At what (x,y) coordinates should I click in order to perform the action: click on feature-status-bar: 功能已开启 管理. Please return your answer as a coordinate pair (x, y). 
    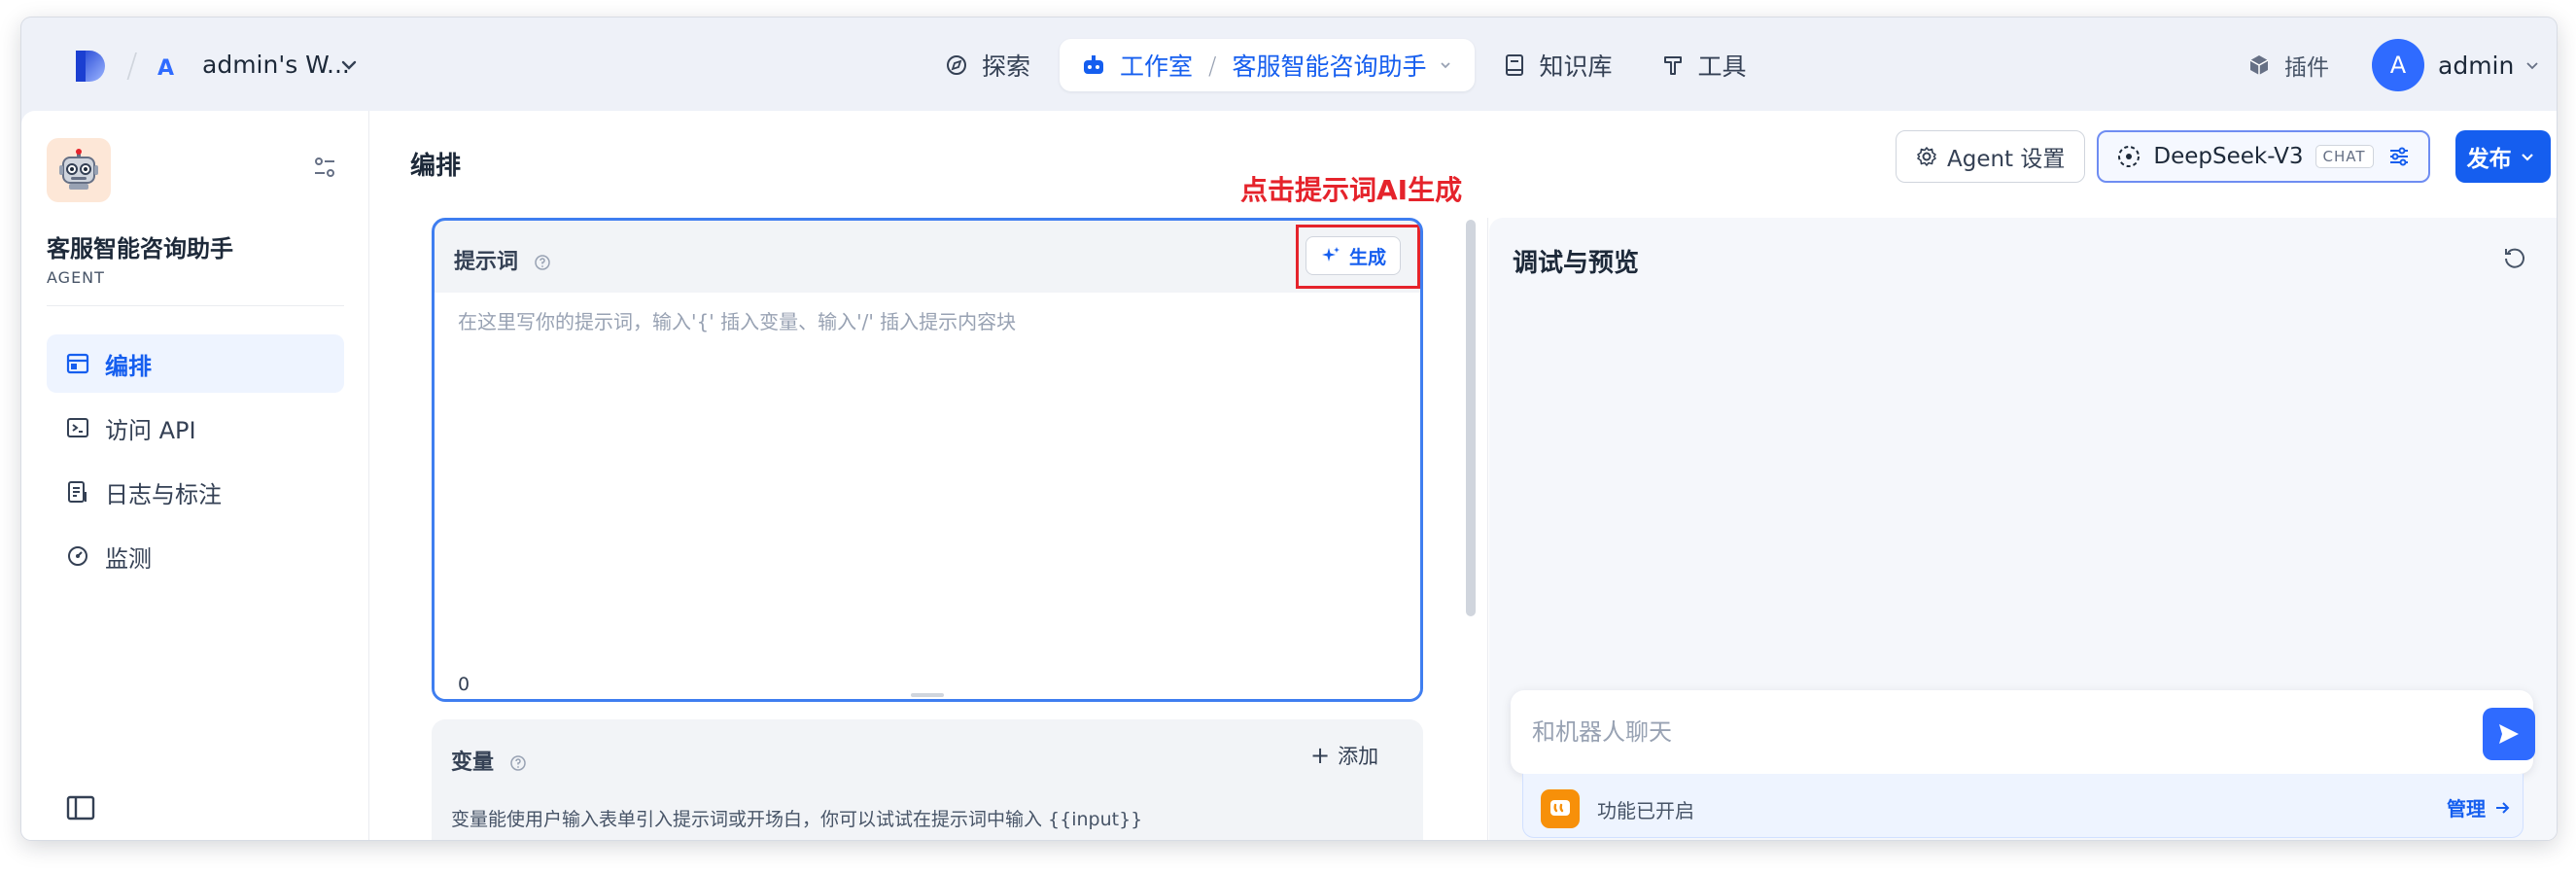
    Looking at the image, I should click on (2023, 806).